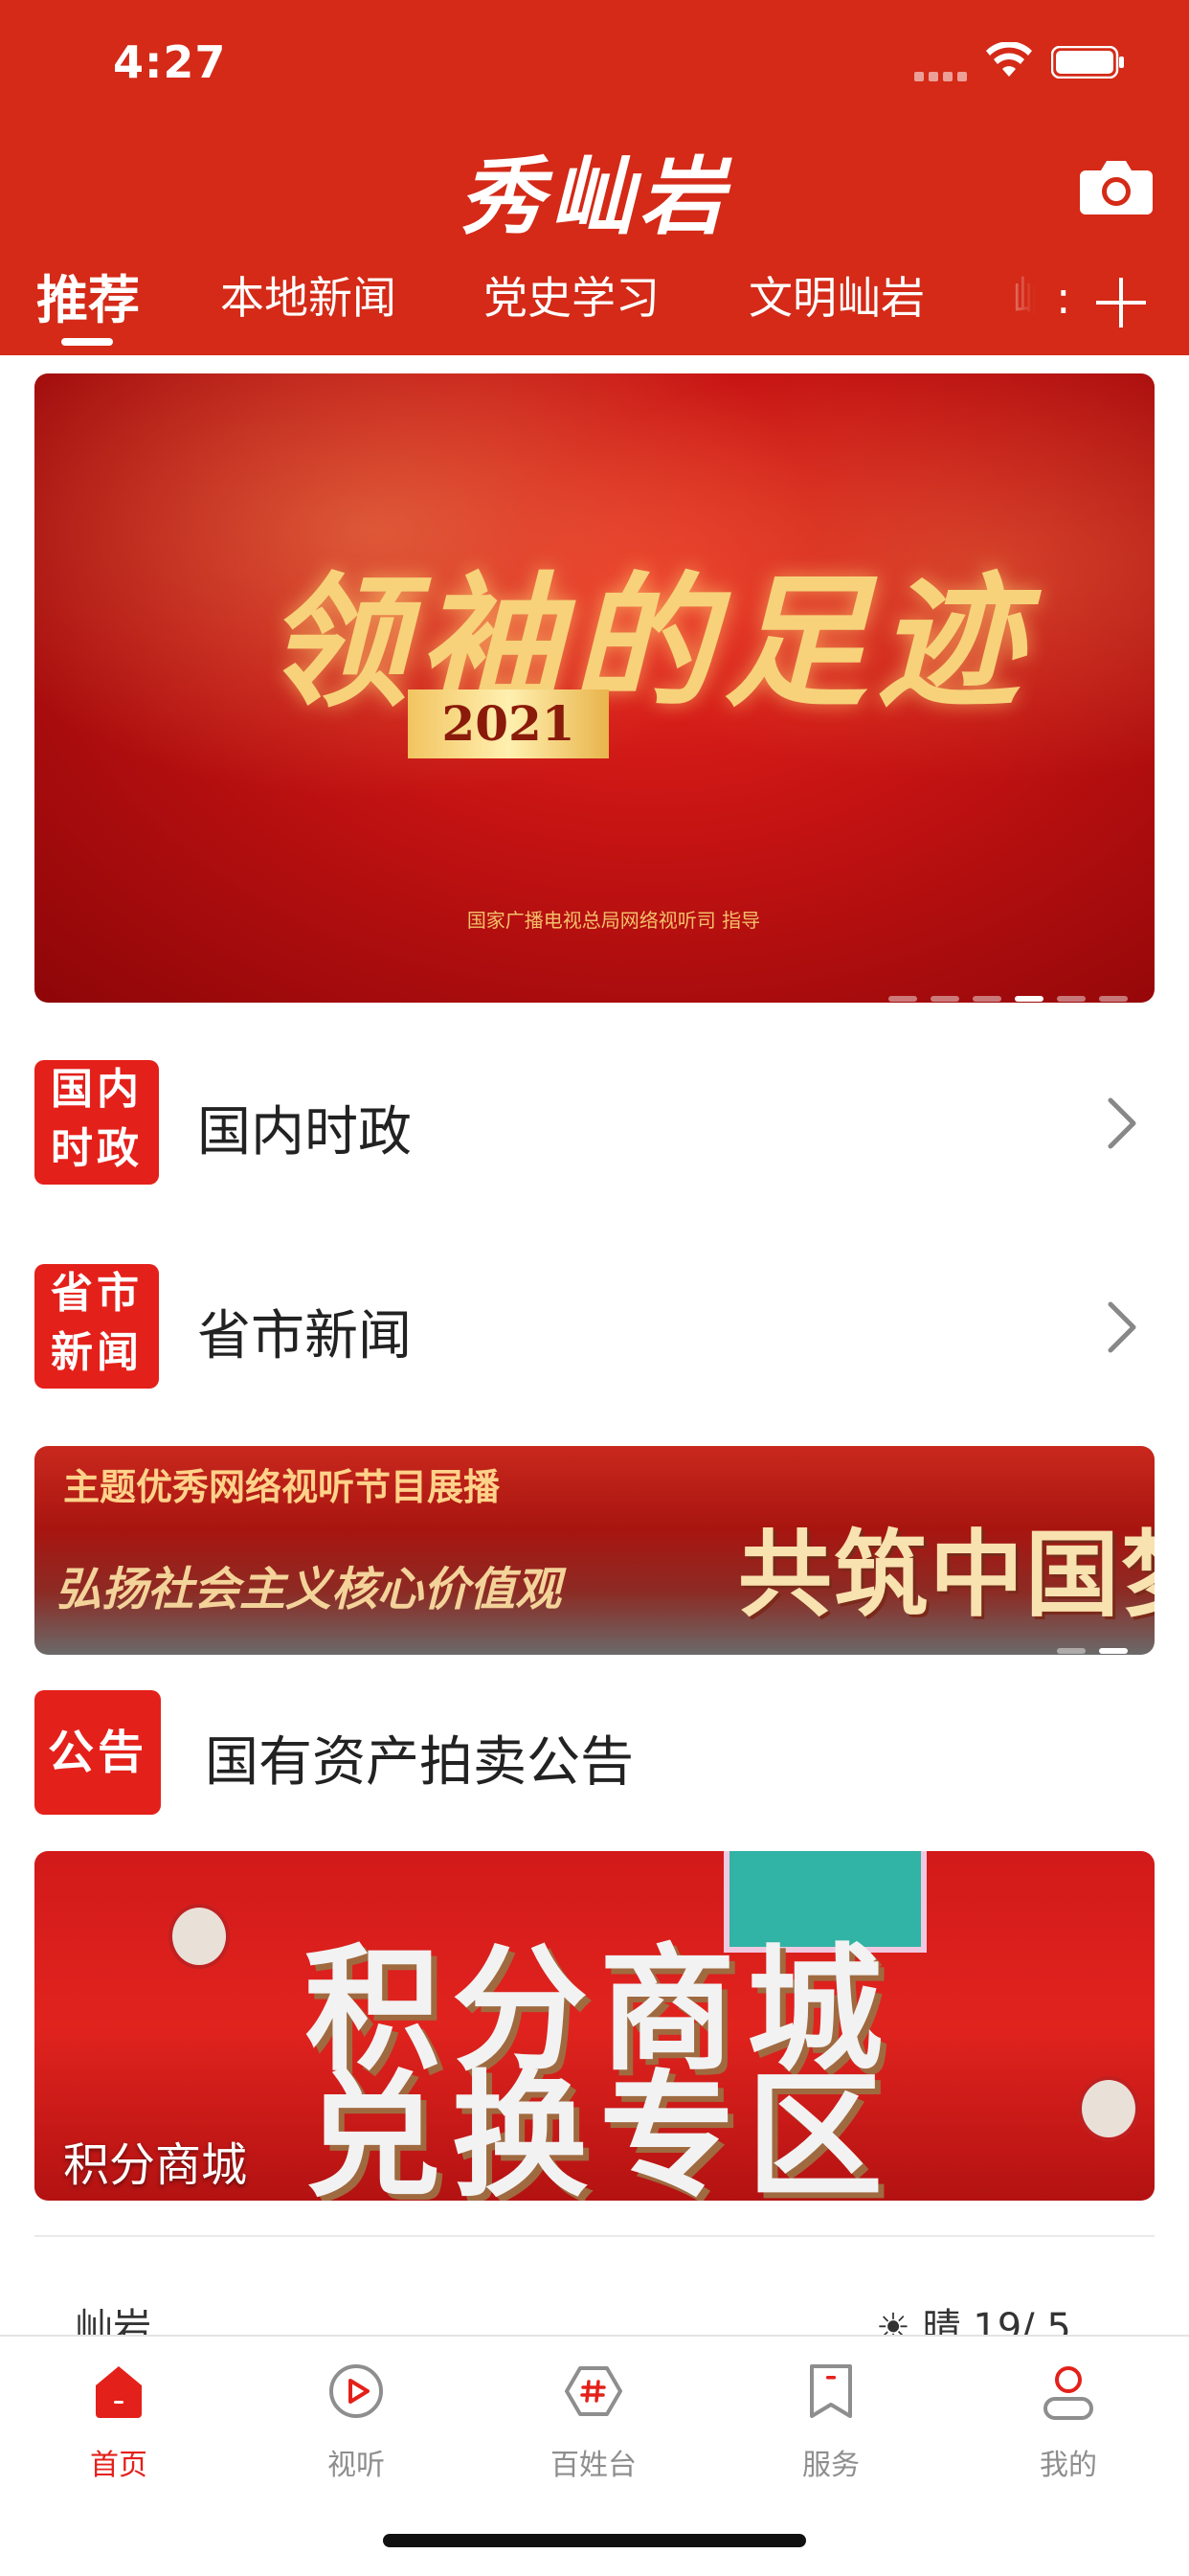  Describe the element at coordinates (594, 2236) in the screenshot. I see `section-divider` at that location.